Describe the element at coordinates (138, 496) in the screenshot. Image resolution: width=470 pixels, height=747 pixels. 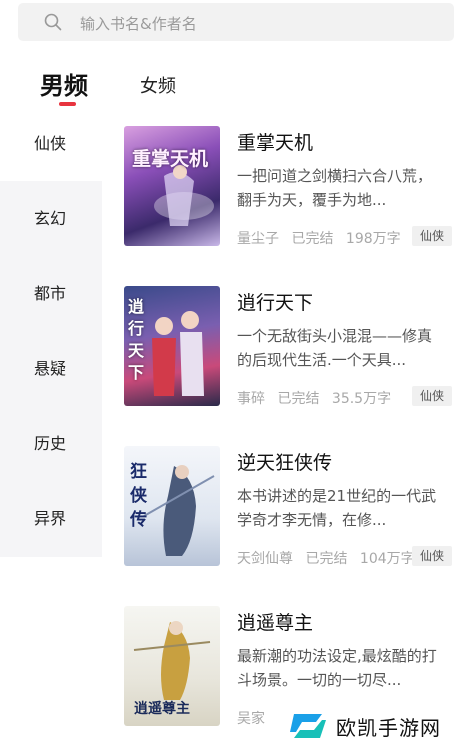
I see `cover-title: 狂侠传` at that location.